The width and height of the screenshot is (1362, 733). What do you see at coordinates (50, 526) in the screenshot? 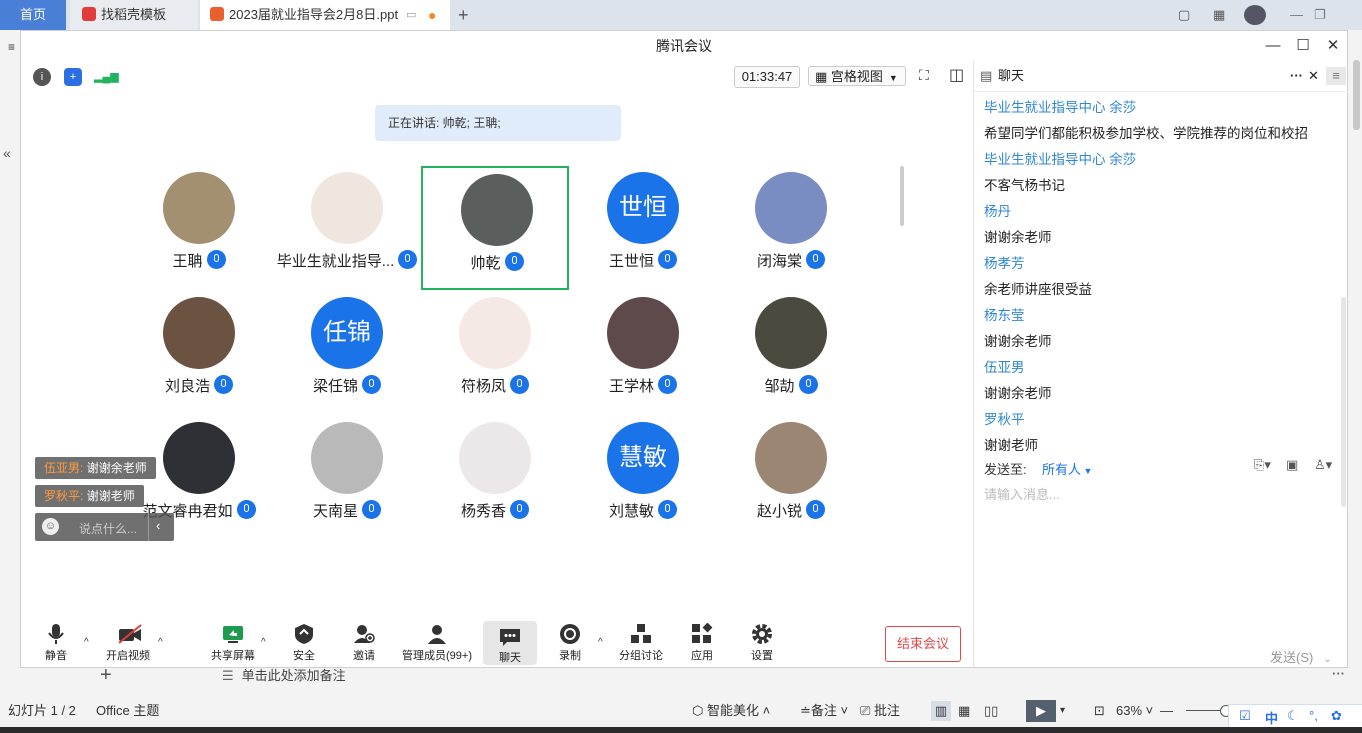
I see `emoji-icon: ☺` at bounding box center [50, 526].